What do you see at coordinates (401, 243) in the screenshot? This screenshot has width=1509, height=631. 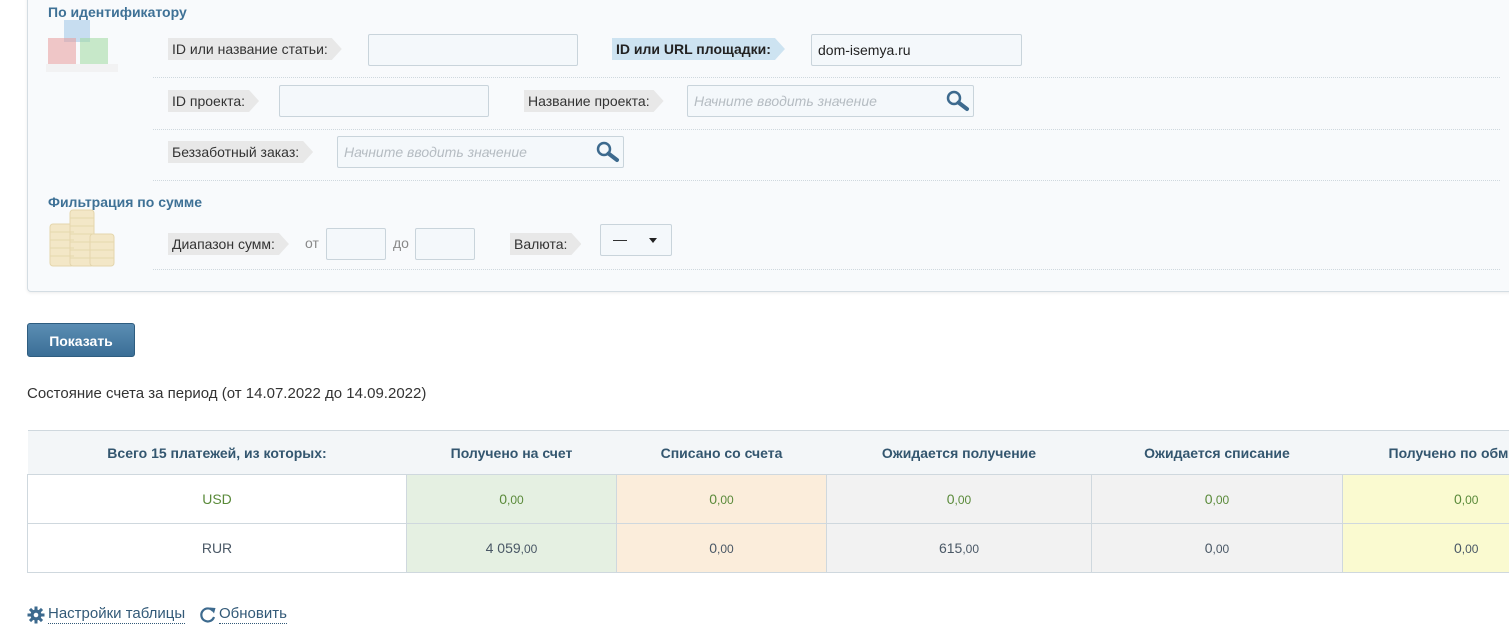 I see `to-label: до` at bounding box center [401, 243].